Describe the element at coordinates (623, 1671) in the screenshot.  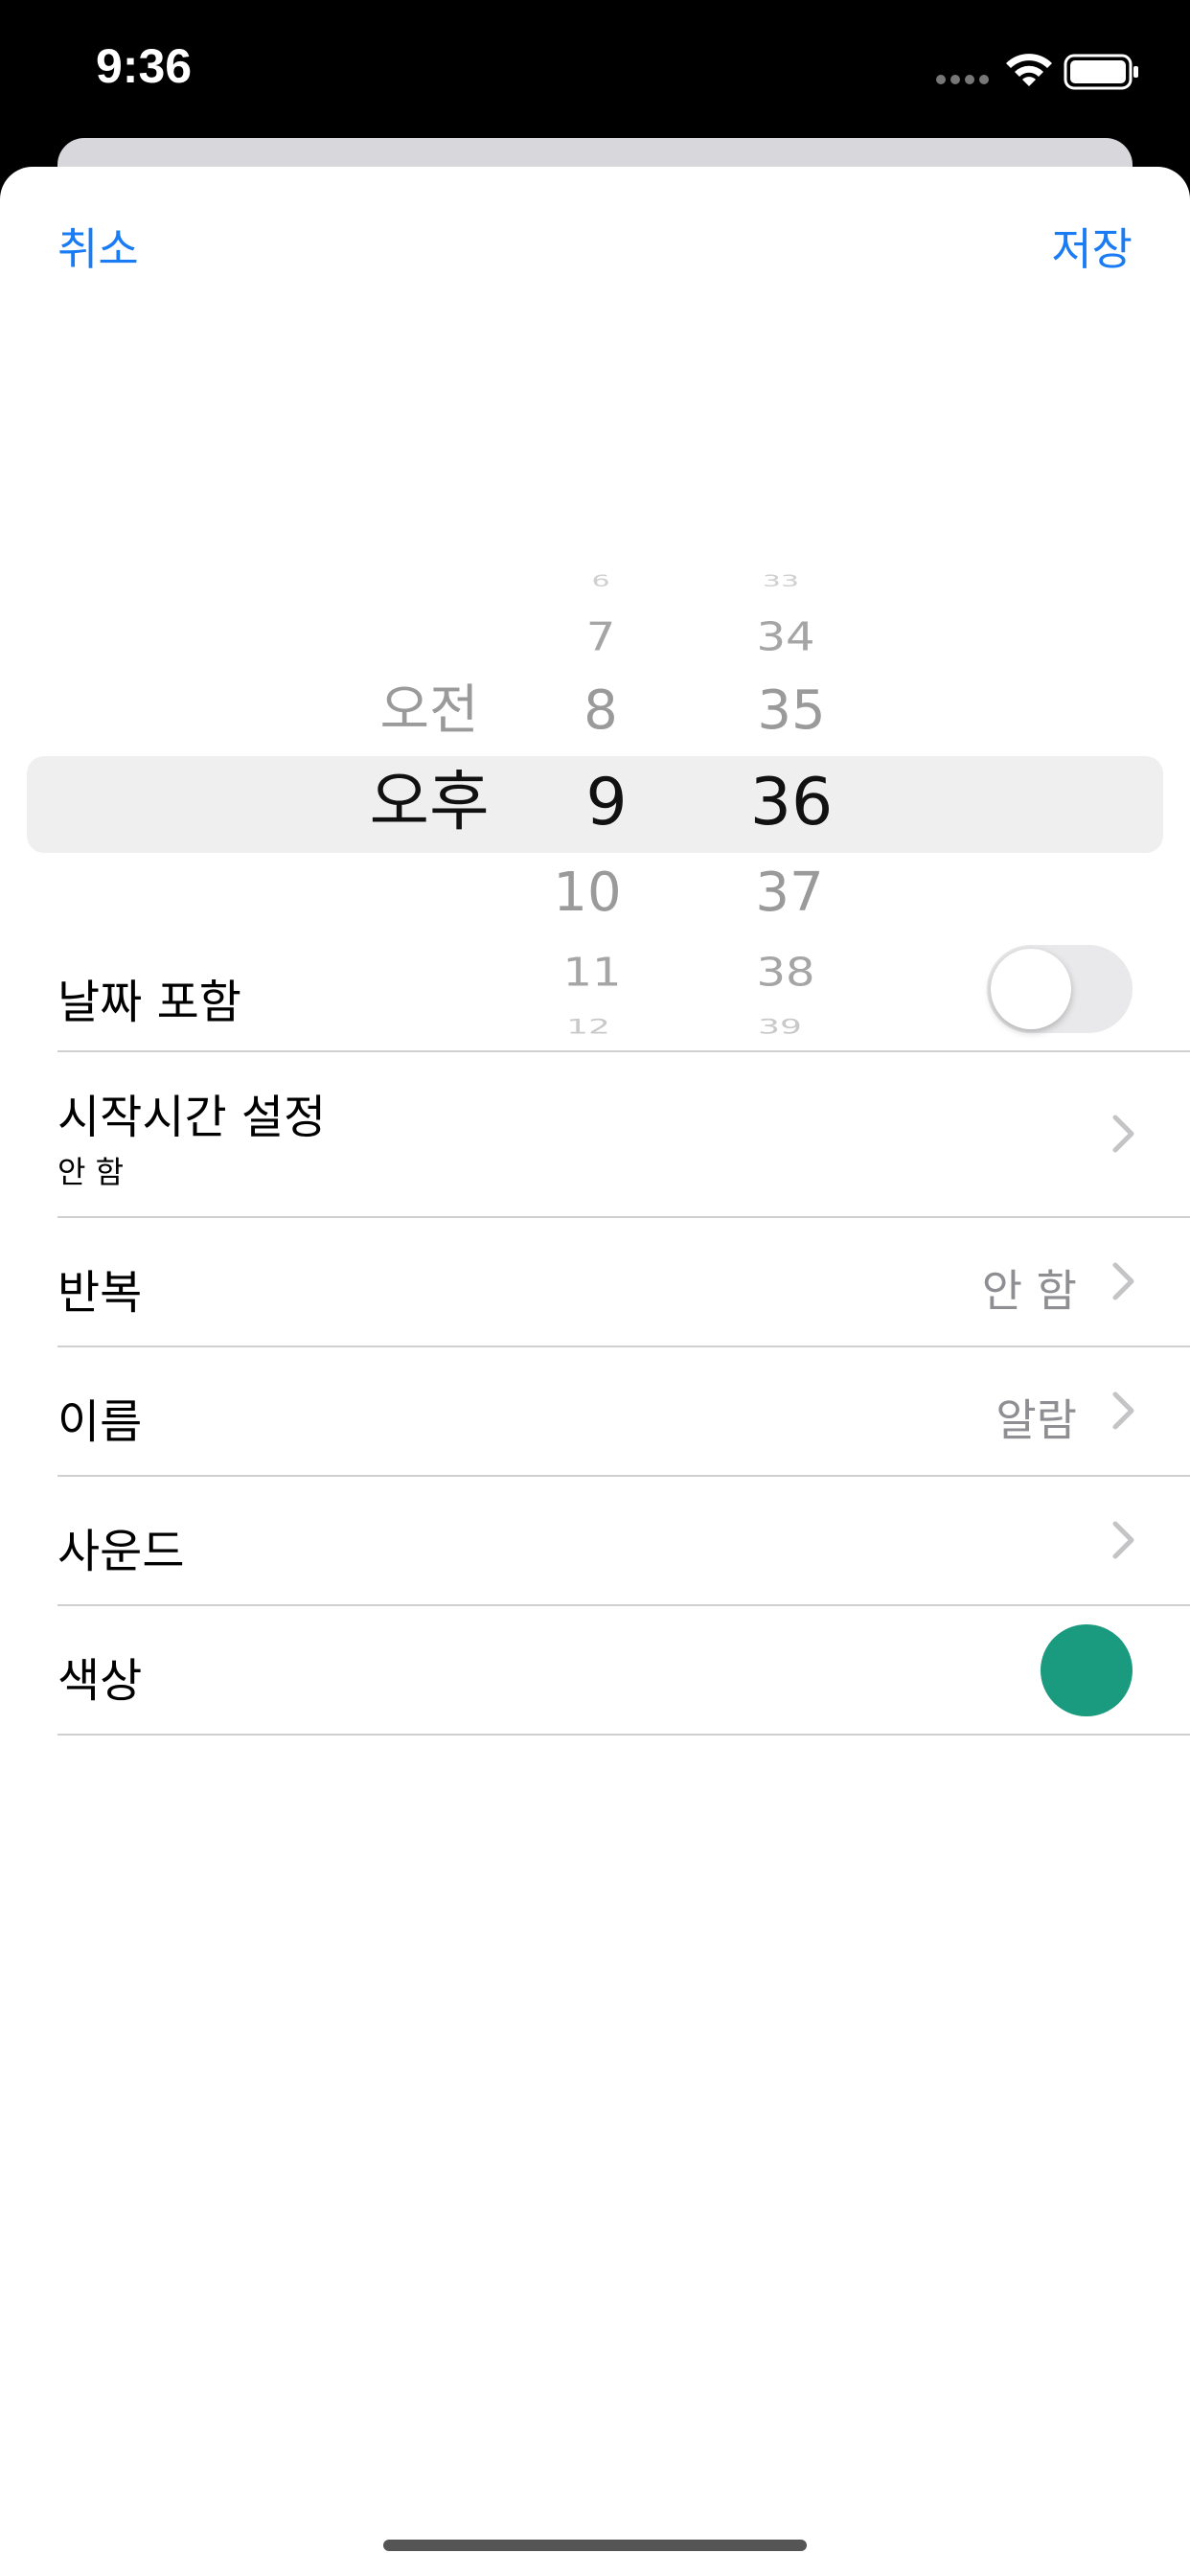
I see `color-row: 색상` at that location.